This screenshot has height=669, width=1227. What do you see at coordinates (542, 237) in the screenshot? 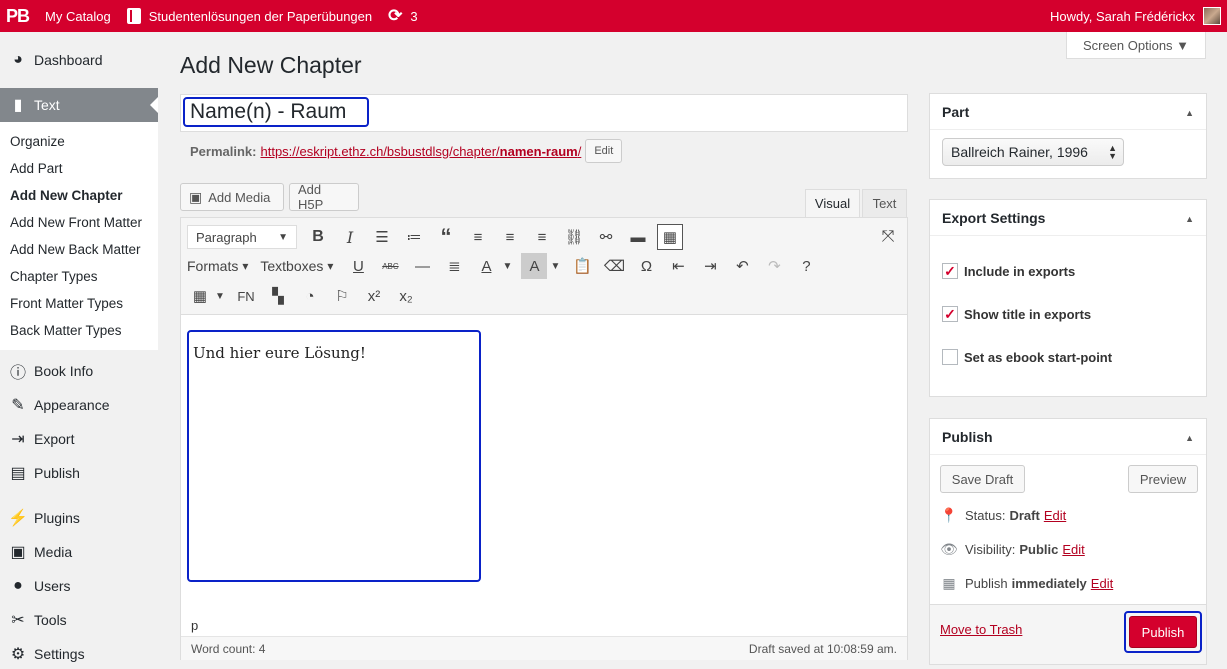
I see `align-right-icon: ≡` at bounding box center [542, 237].